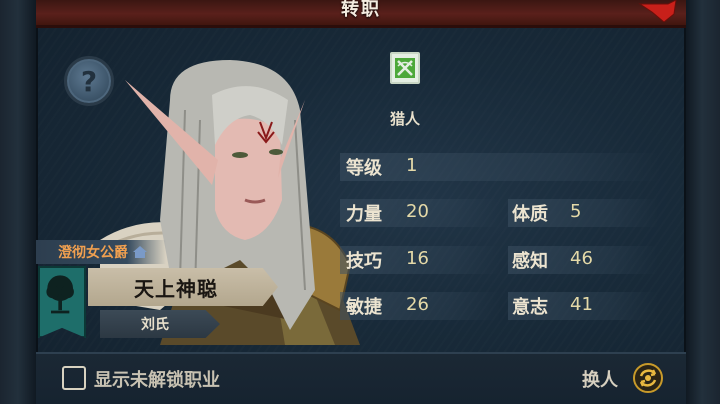 This screenshot has height=404, width=720. Describe the element at coordinates (648, 378) in the screenshot. I see `swap-icon` at that location.